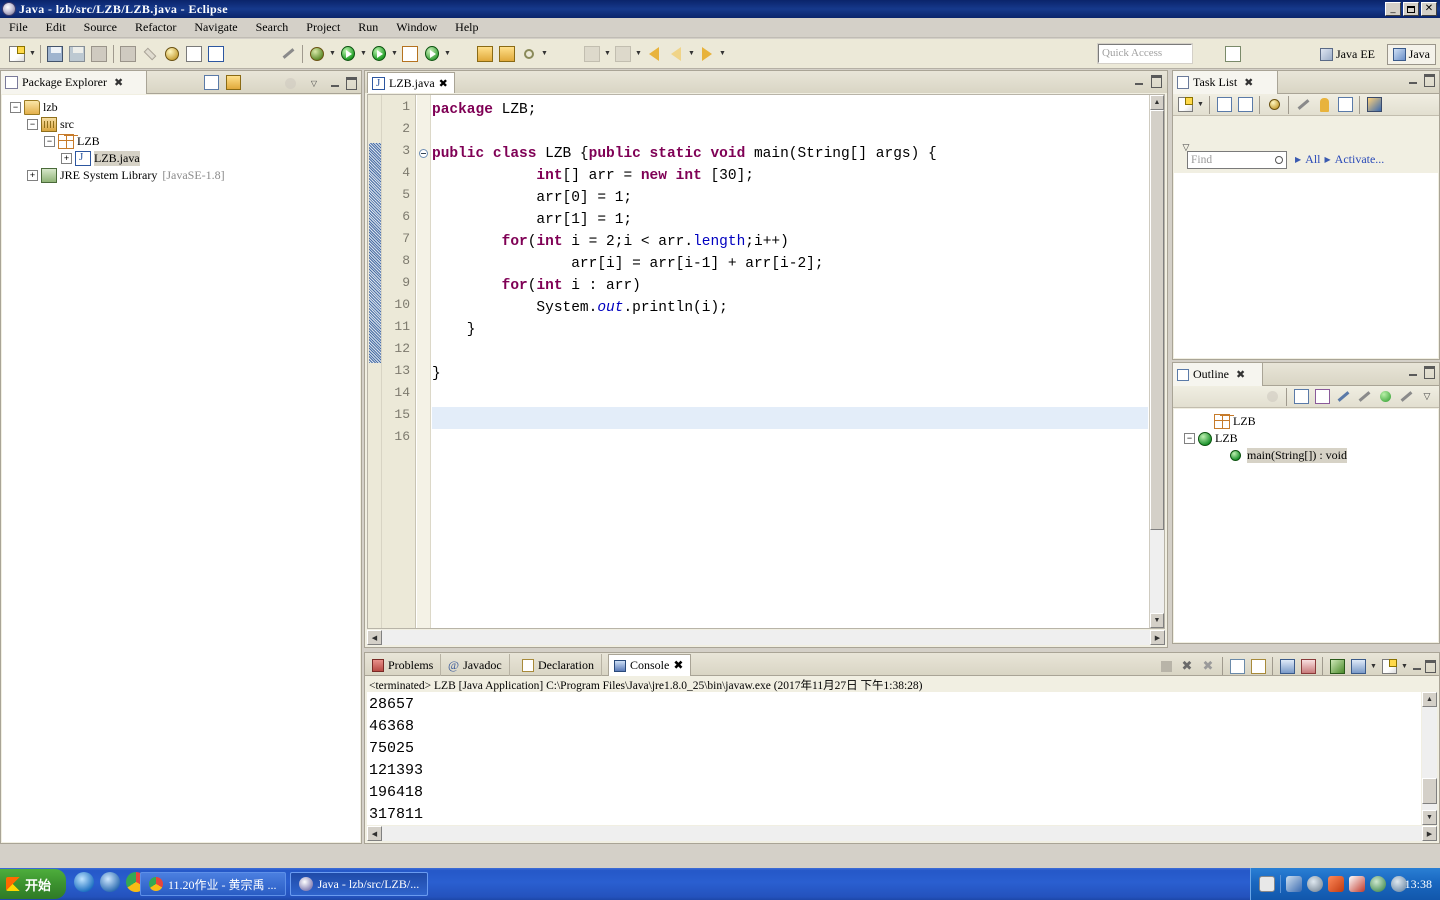  I want to click on media-player-icon, so click(110, 882).